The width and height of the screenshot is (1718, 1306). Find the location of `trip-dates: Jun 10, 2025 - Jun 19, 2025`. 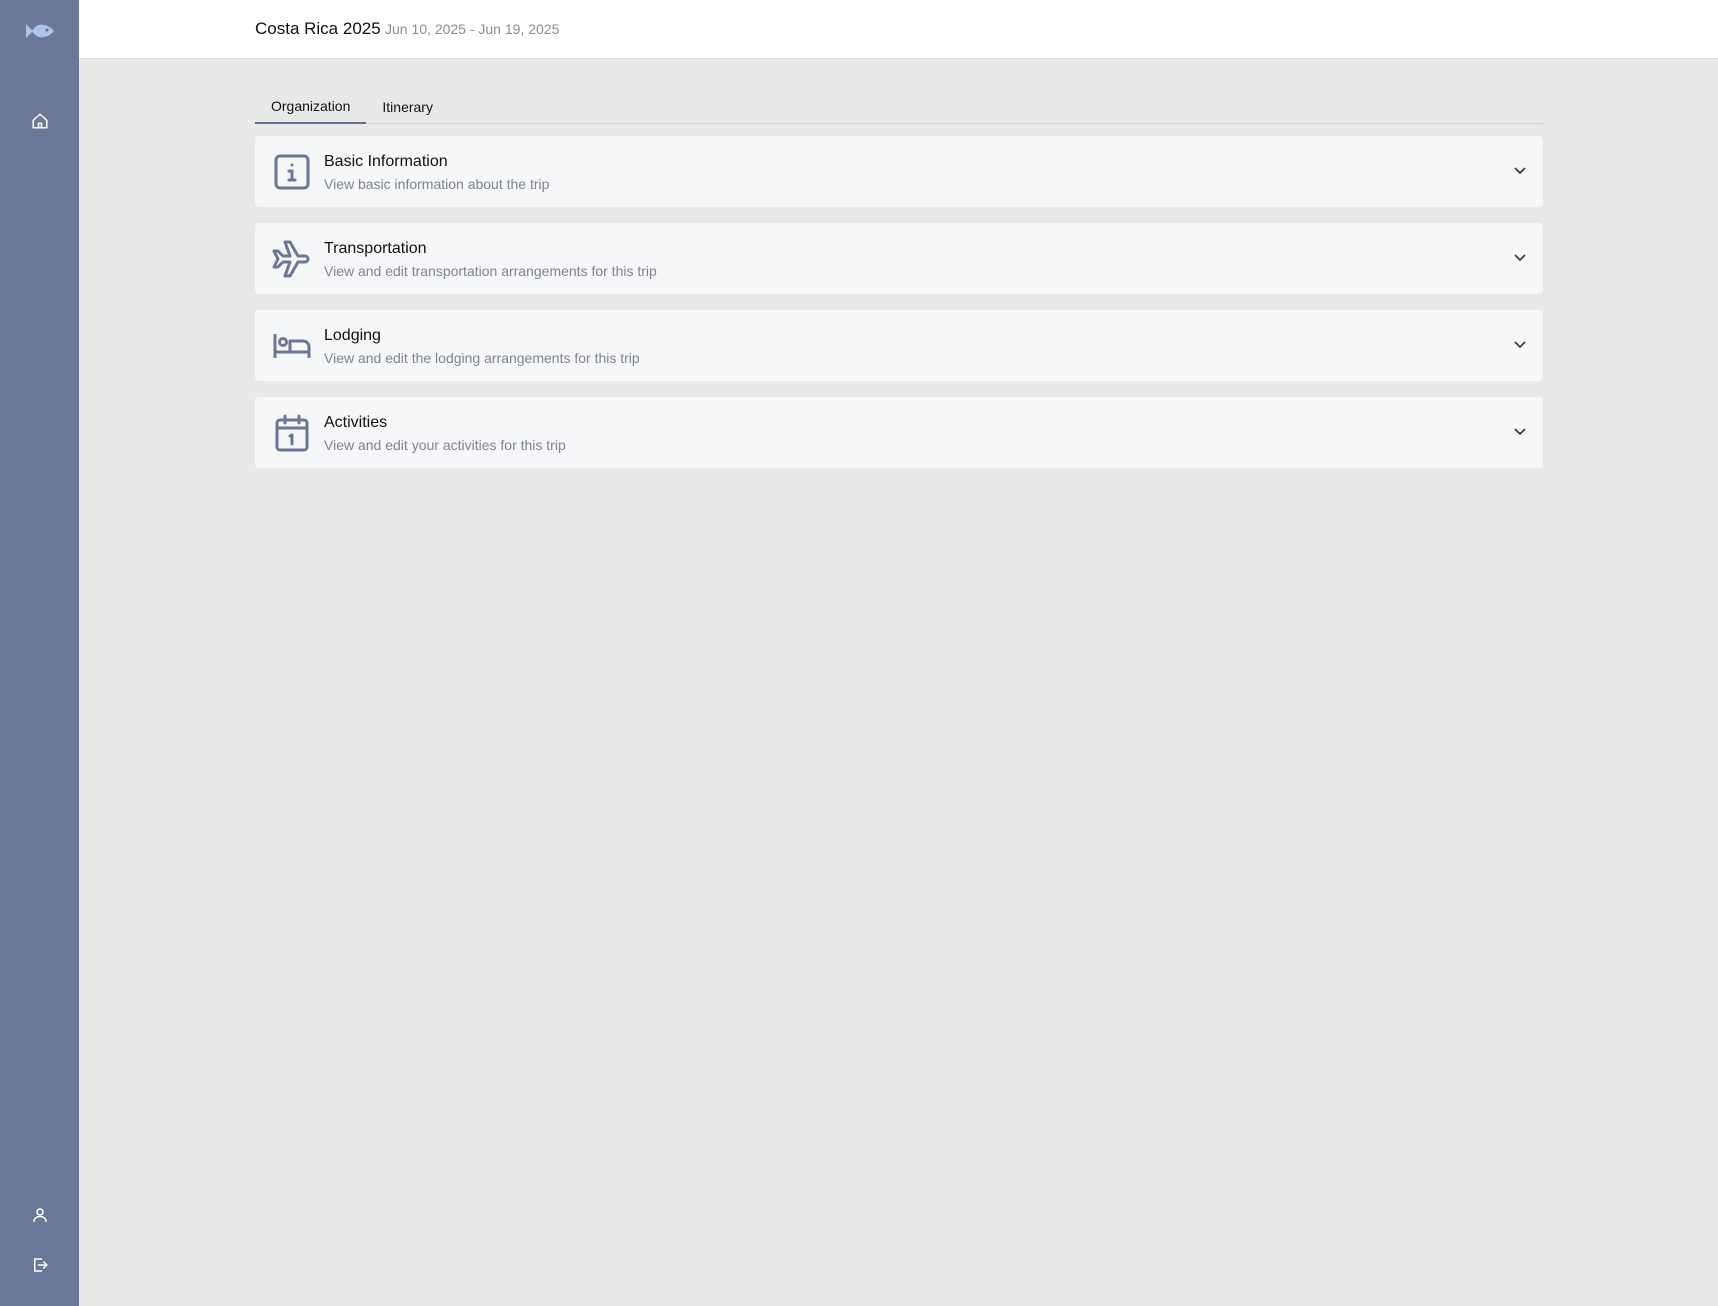

trip-dates: Jun 10, 2025 - Jun 19, 2025 is located at coordinates (472, 29).